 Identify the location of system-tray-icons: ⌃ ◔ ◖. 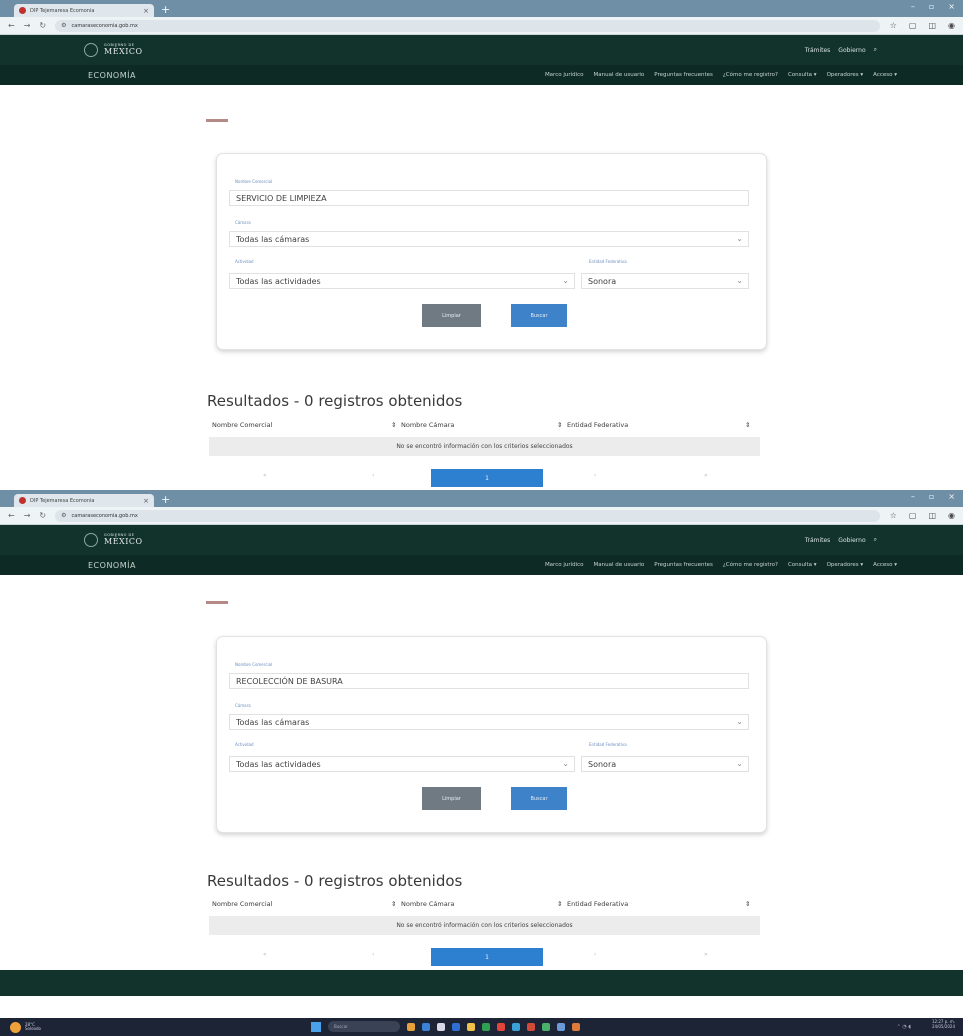
(904, 1027).